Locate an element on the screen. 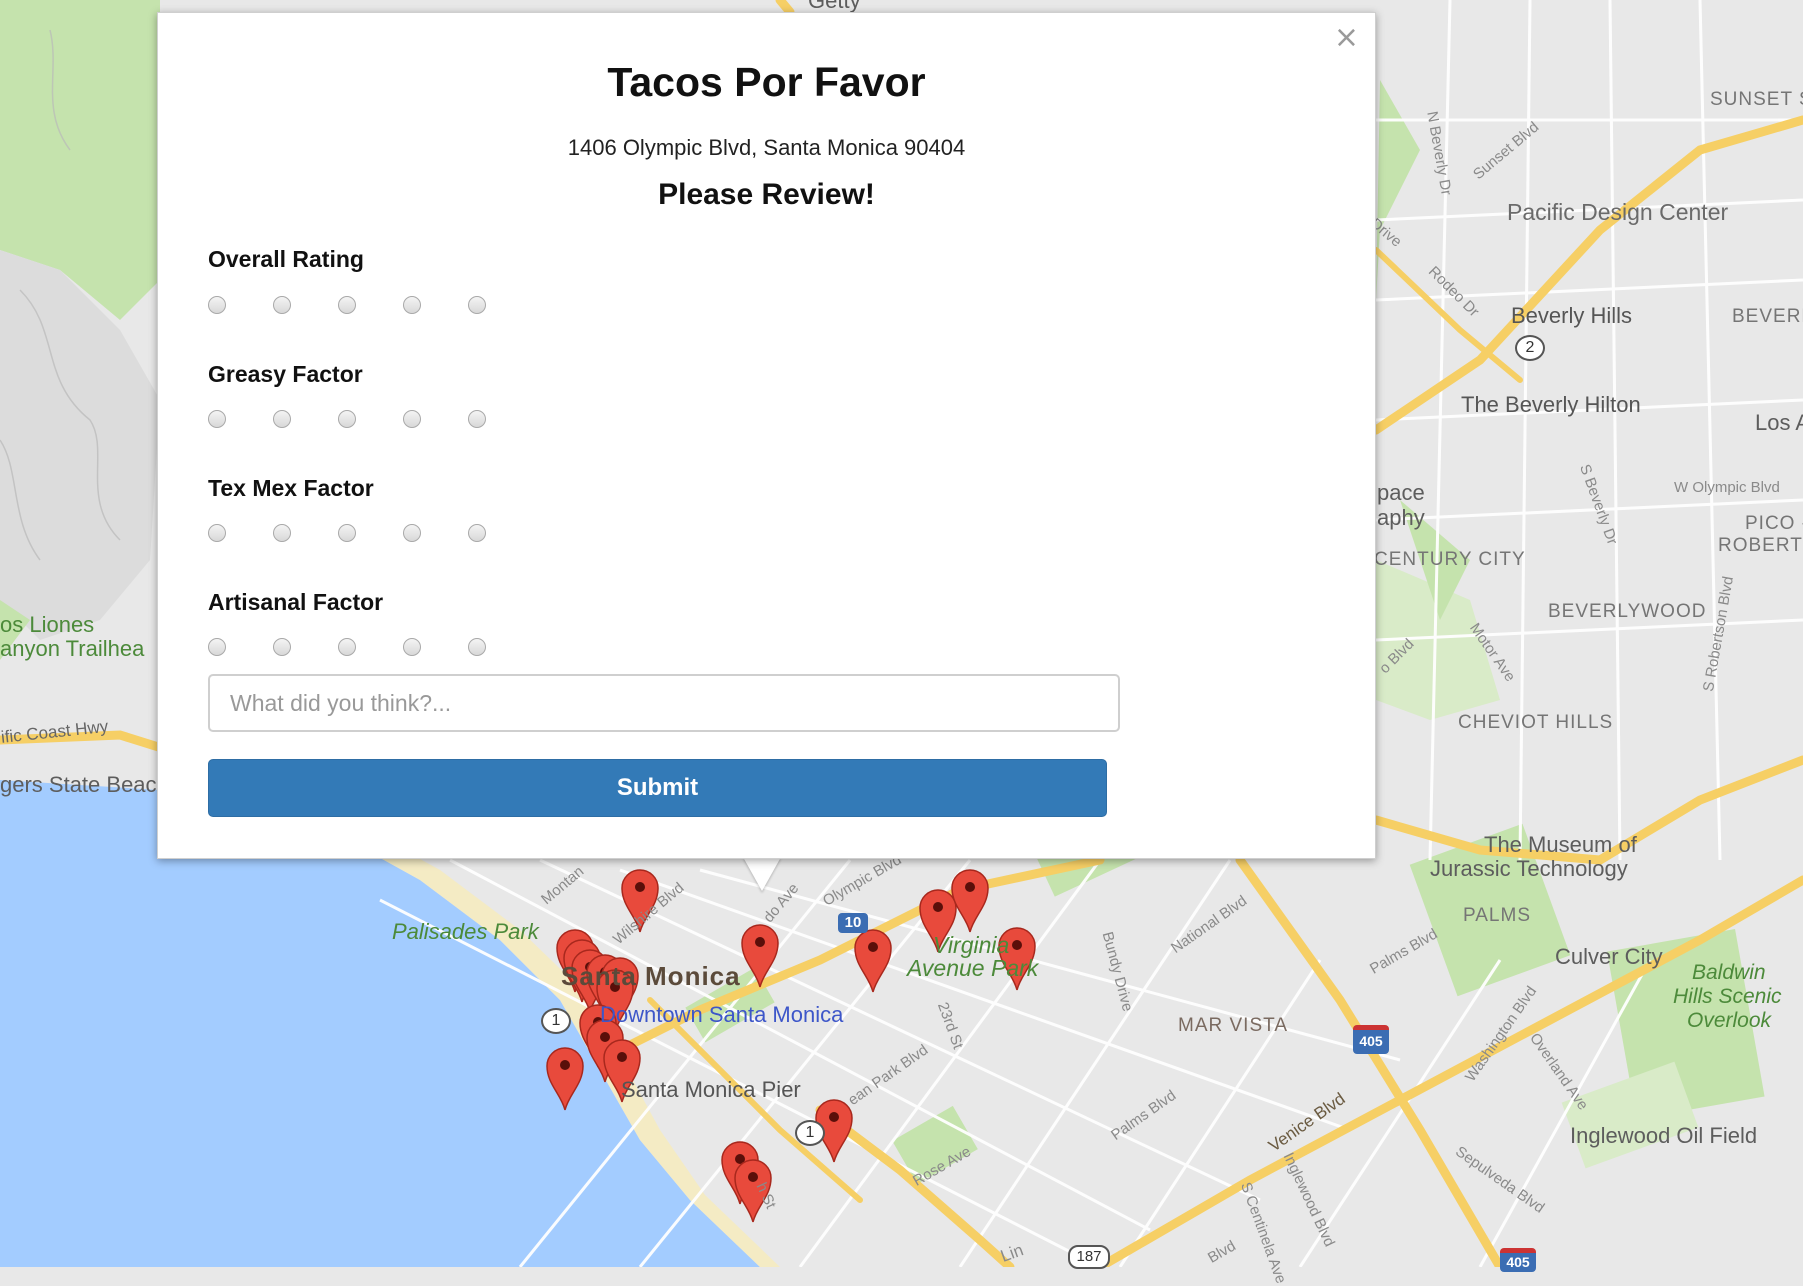 The height and width of the screenshot is (1286, 1803). map-label-pico: PICO - is located at coordinates (1774, 523).